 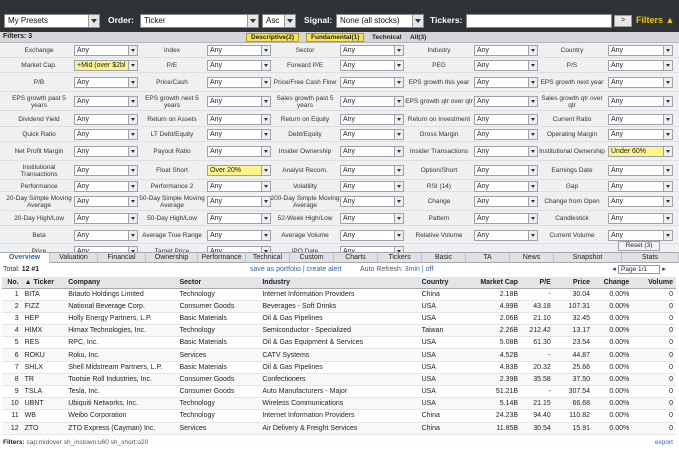 What do you see at coordinates (43, 306) in the screenshot?
I see `table-cell: FIZZ` at bounding box center [43, 306].